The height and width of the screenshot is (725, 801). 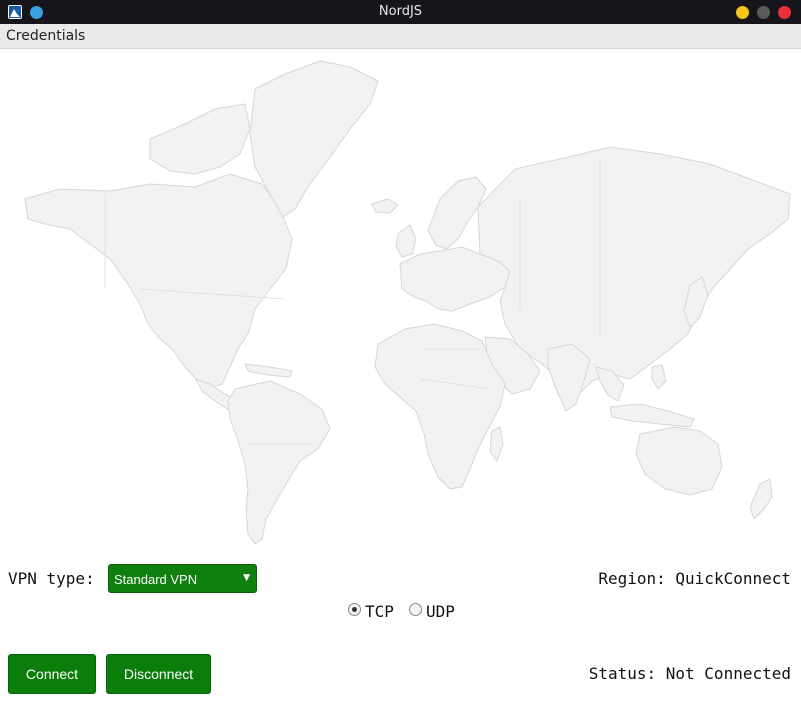 What do you see at coordinates (689, 673) in the screenshot?
I see `connection-status: Status: Not Connected` at bounding box center [689, 673].